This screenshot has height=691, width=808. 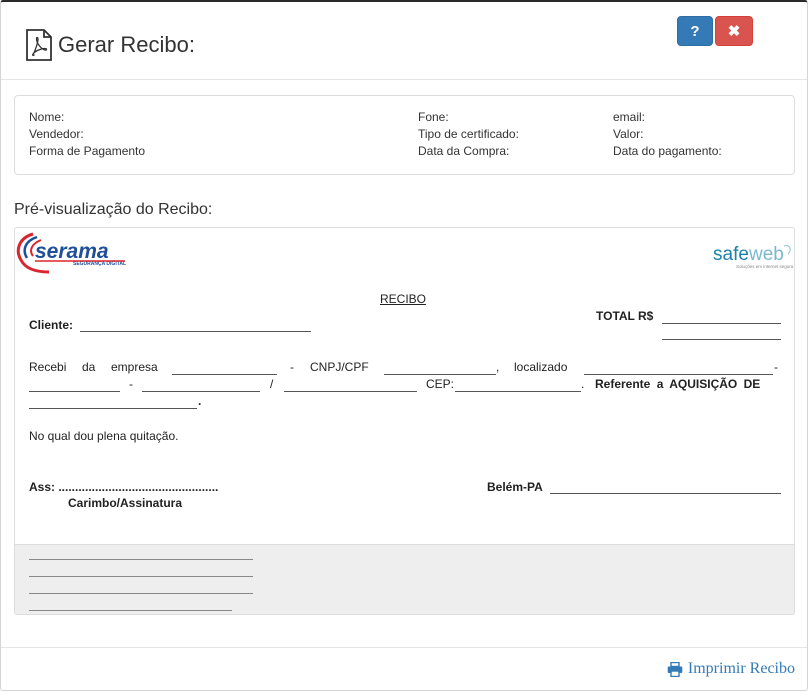 What do you see at coordinates (404, 579) in the screenshot?
I see `receipt-footer` at bounding box center [404, 579].